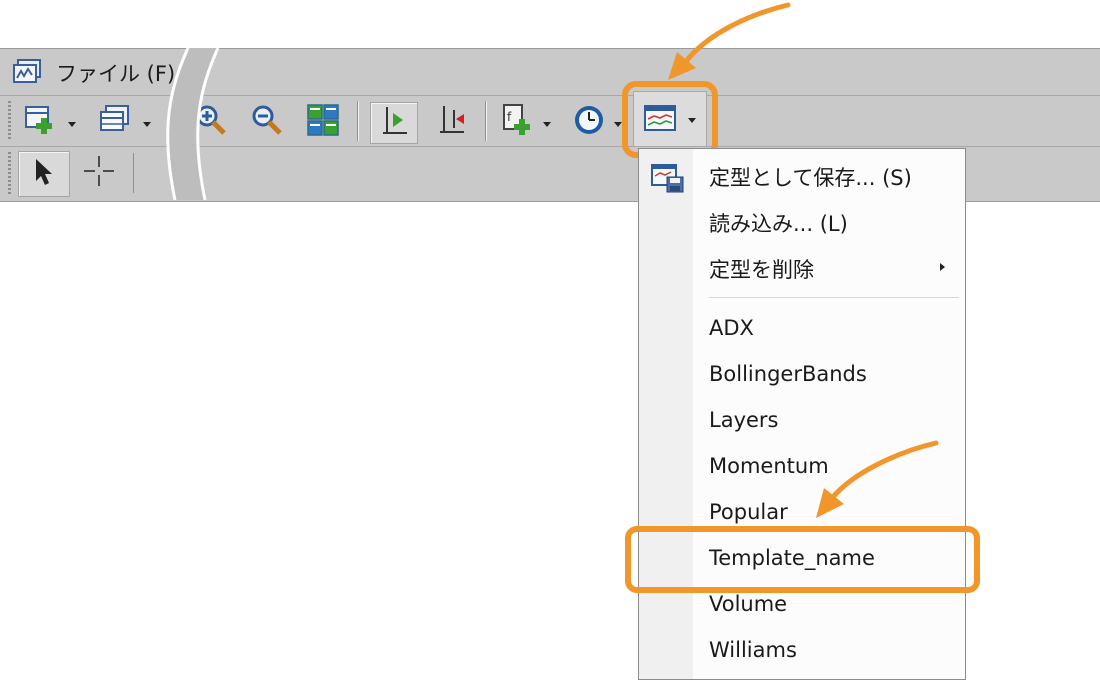 The width and height of the screenshot is (1100, 680). I want to click on zoom-out-button, so click(267, 122).